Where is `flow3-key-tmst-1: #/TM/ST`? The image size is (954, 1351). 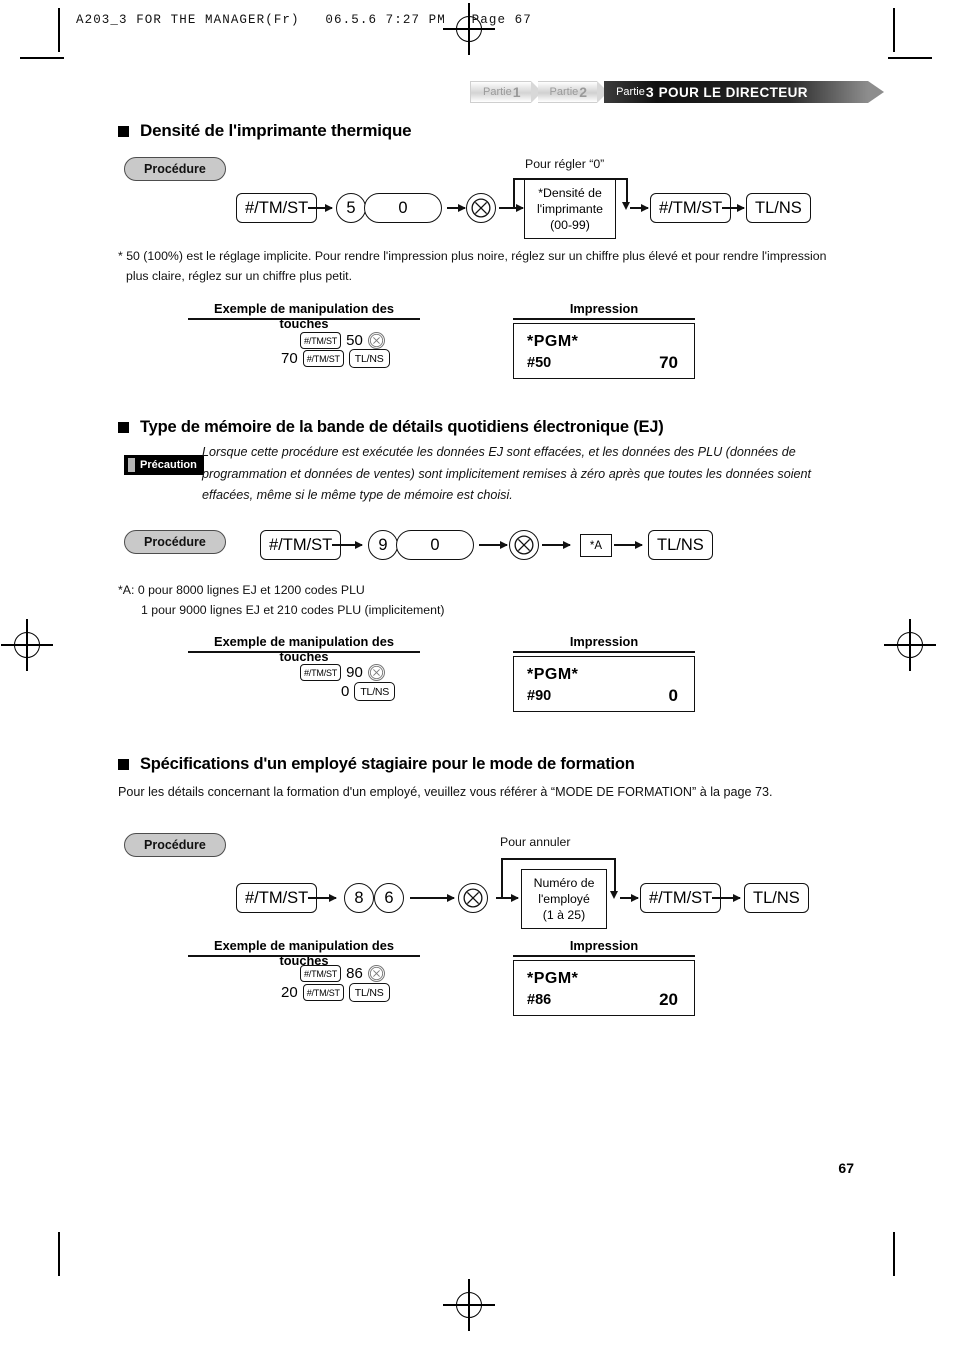 flow3-key-tmst-1: #/TM/ST is located at coordinates (277, 898).